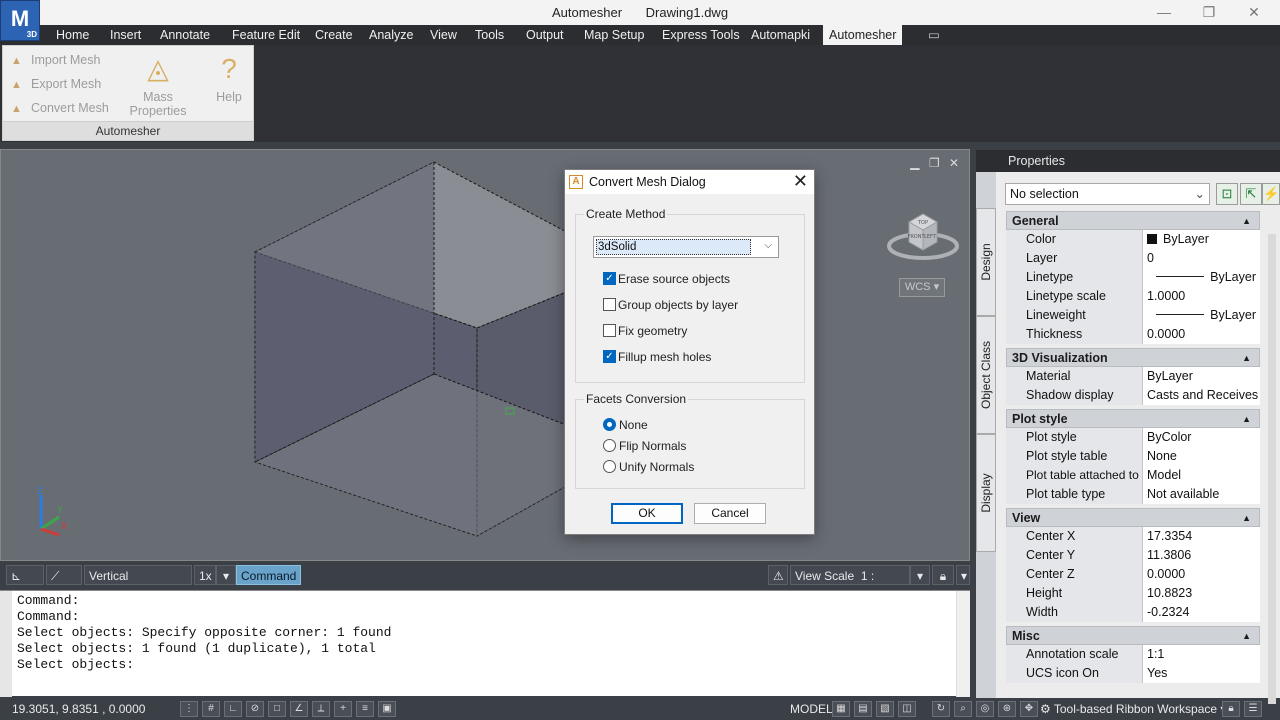 Image resolution: width=1280 pixels, height=720 pixels. I want to click on properties-title: Properties, so click(1128, 161).